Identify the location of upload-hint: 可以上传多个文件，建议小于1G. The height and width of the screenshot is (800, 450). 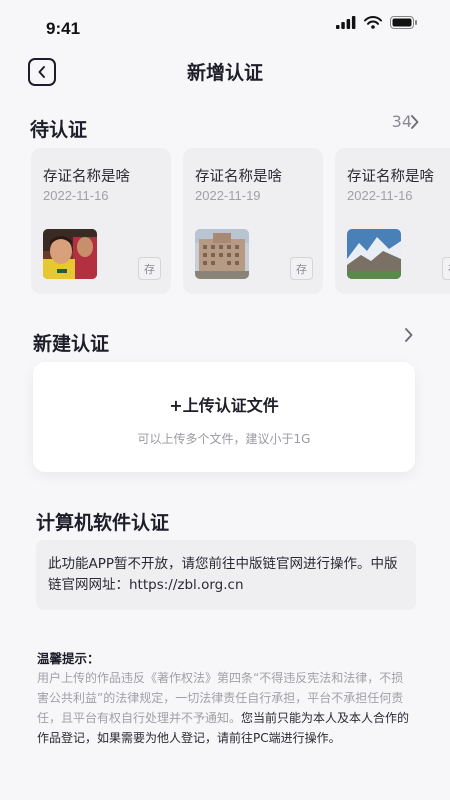
(224, 439).